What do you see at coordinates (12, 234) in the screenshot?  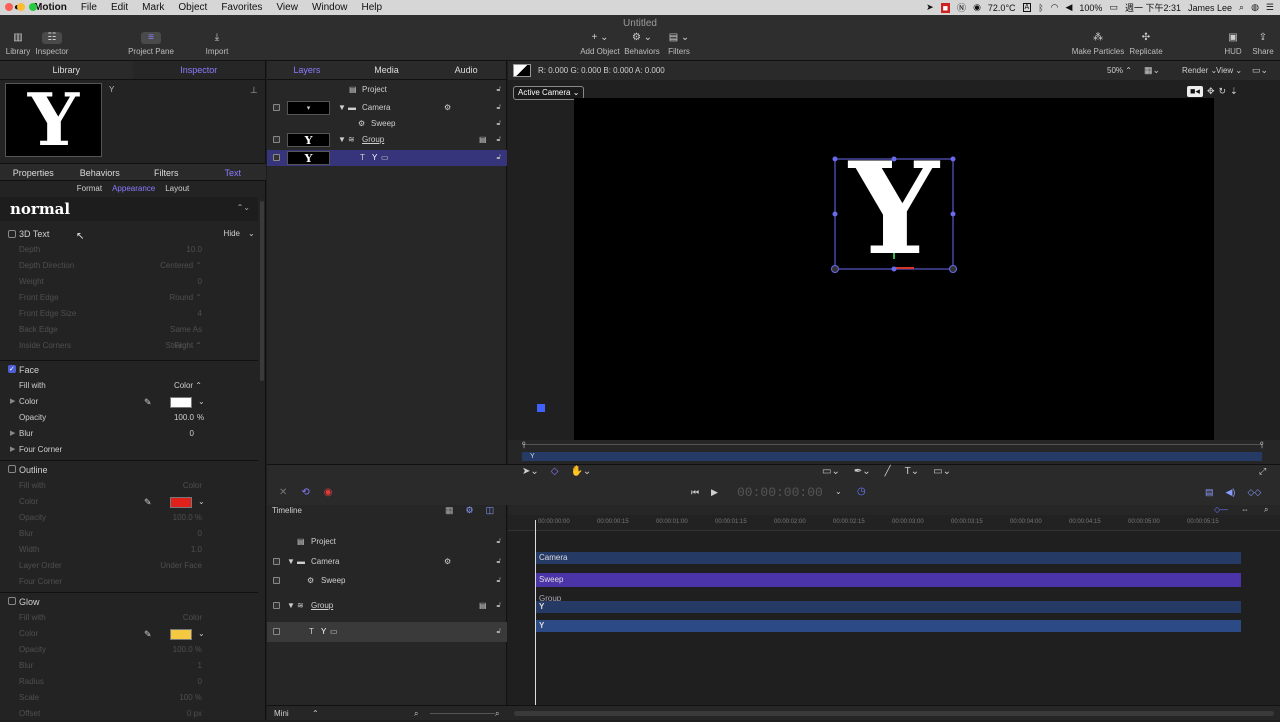 I see `text3d-checkbox` at bounding box center [12, 234].